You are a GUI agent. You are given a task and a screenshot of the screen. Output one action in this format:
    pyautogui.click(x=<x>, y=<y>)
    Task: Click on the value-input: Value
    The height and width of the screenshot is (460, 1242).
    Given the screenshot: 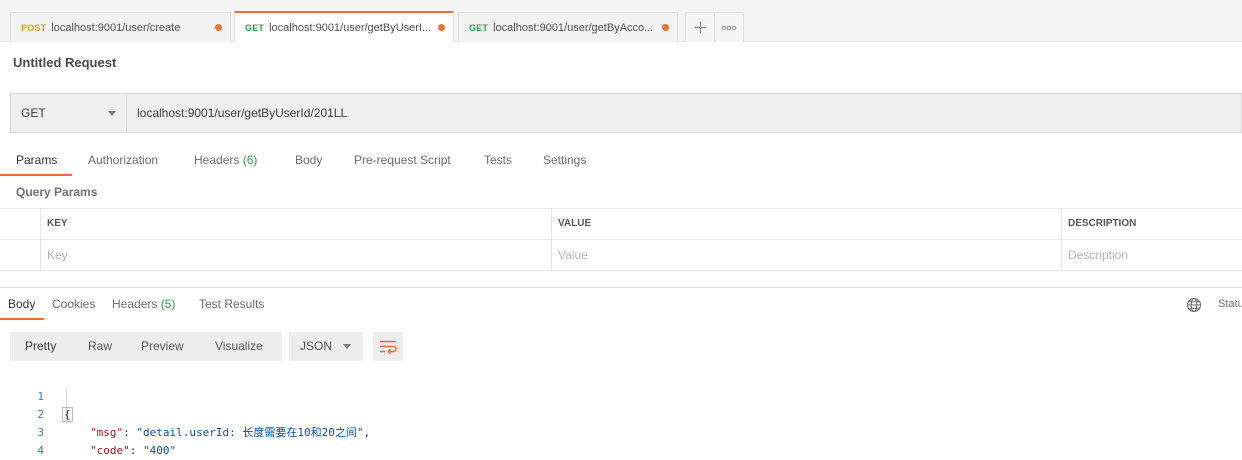 What is the action you would take?
    pyautogui.click(x=806, y=255)
    